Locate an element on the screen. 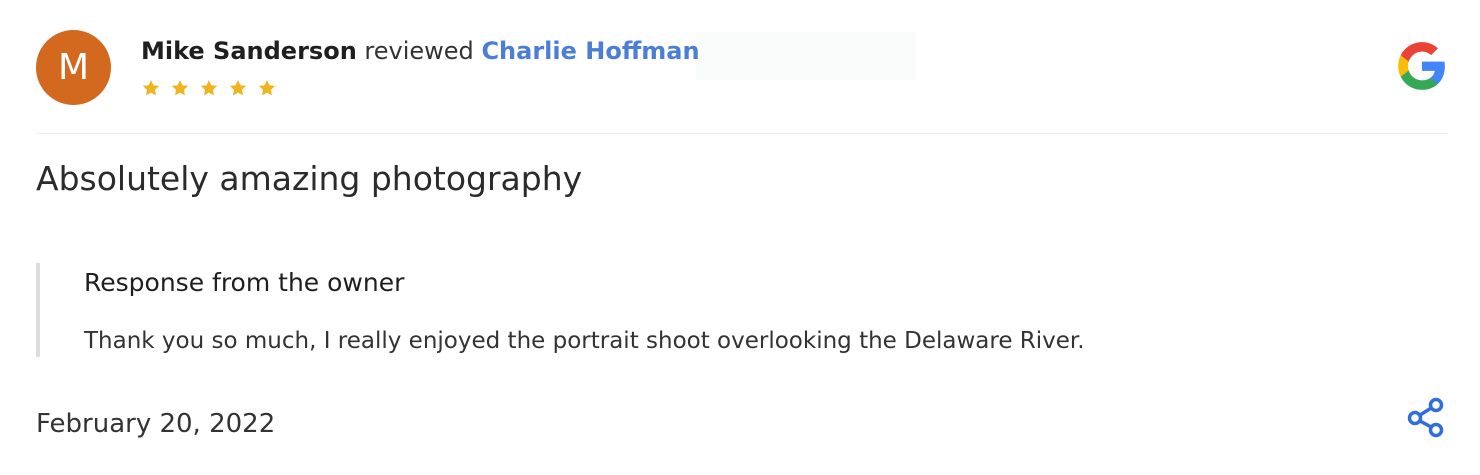 This screenshot has width=1480, height=475. business-name-link: Charlie Hoffman is located at coordinates (590, 51).